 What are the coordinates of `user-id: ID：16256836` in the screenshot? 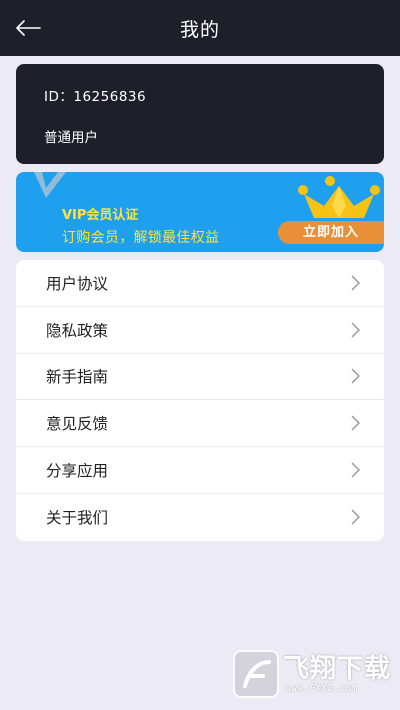 It's located at (95, 97).